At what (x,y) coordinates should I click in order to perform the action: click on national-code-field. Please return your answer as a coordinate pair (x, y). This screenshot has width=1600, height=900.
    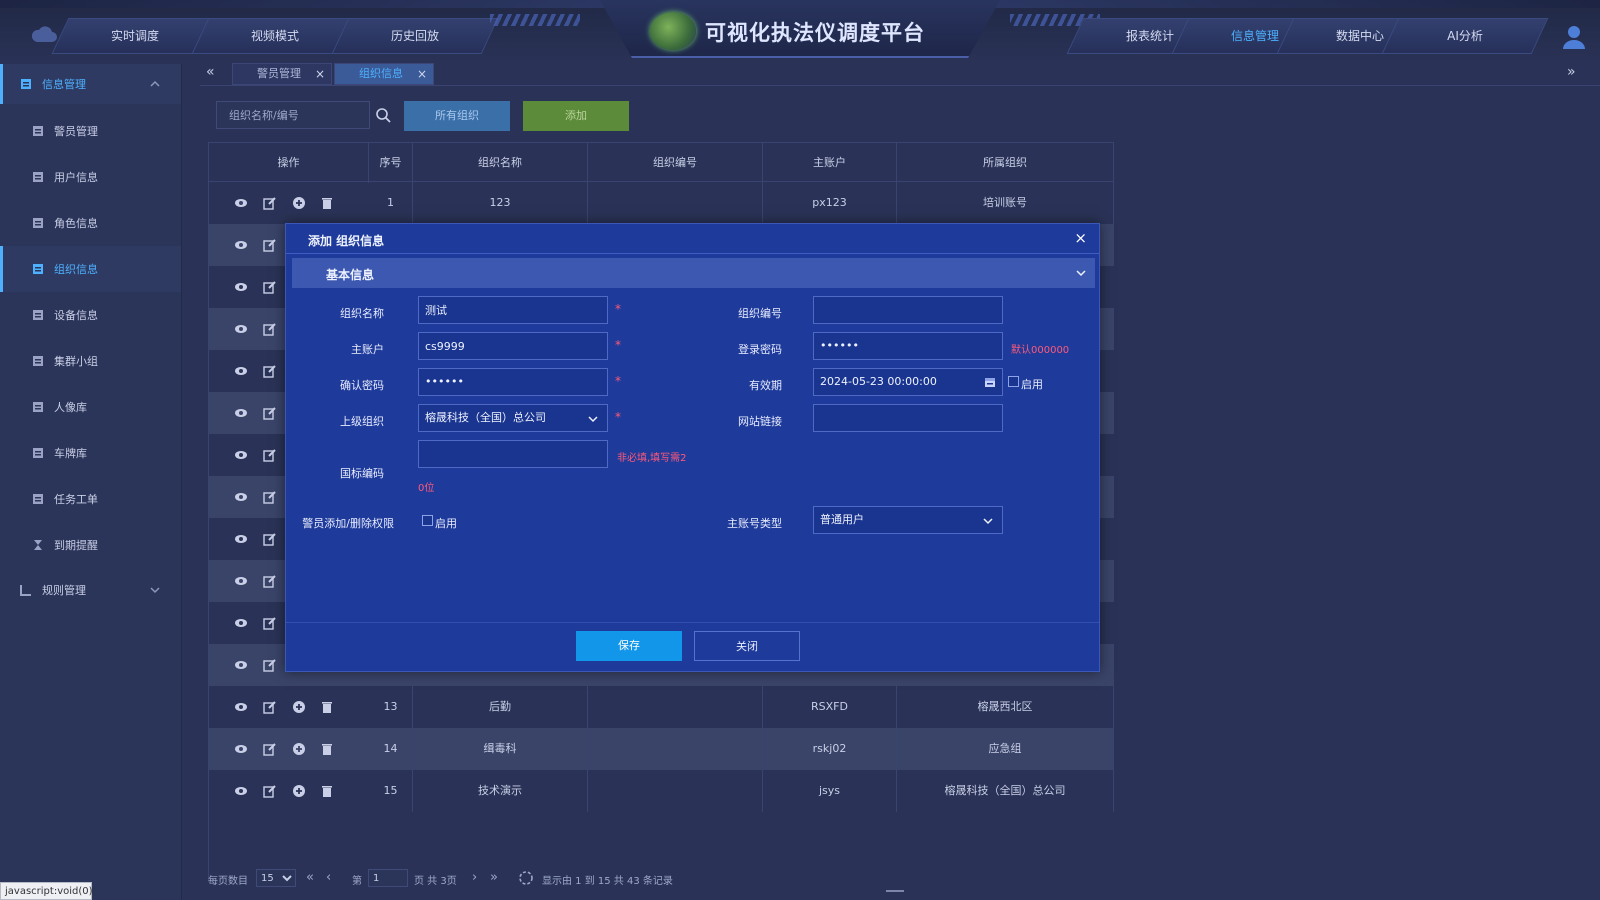
    Looking at the image, I should click on (513, 454).